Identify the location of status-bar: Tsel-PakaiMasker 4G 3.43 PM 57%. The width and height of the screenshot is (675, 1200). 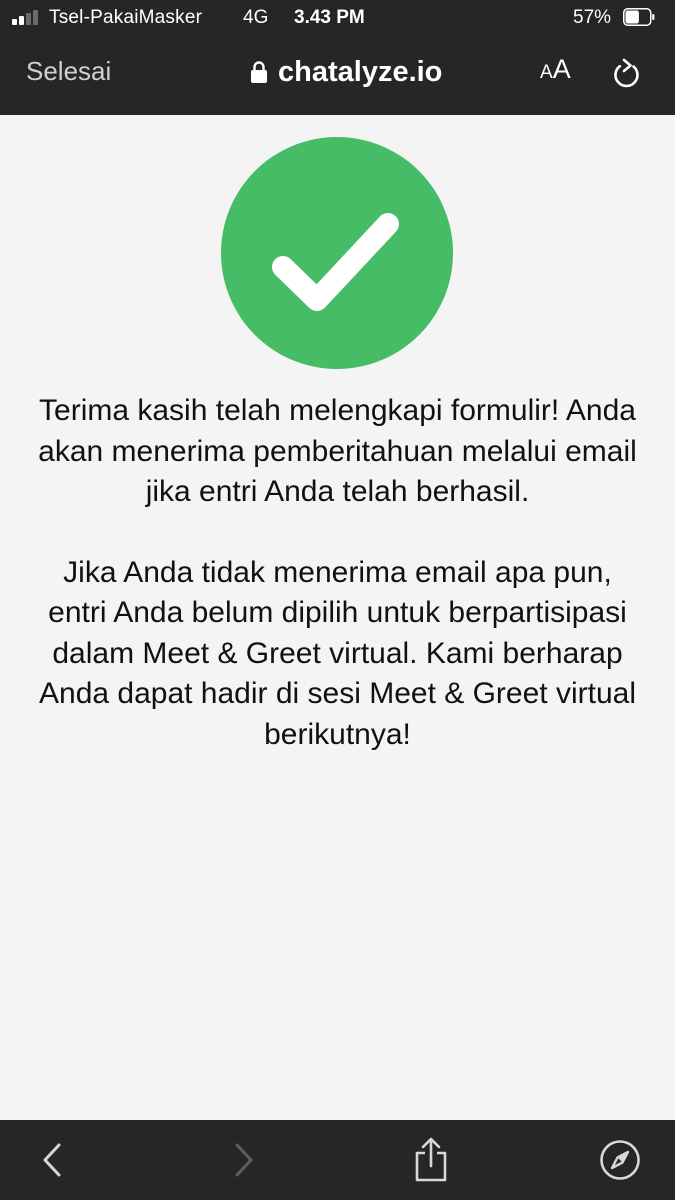
(337, 19).